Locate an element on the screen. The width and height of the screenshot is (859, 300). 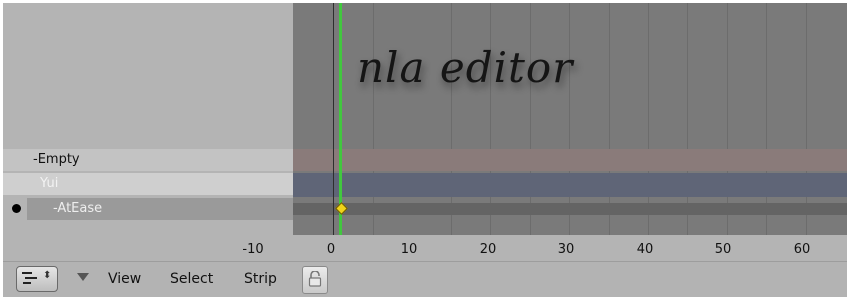
lock-button is located at coordinates (315, 280).